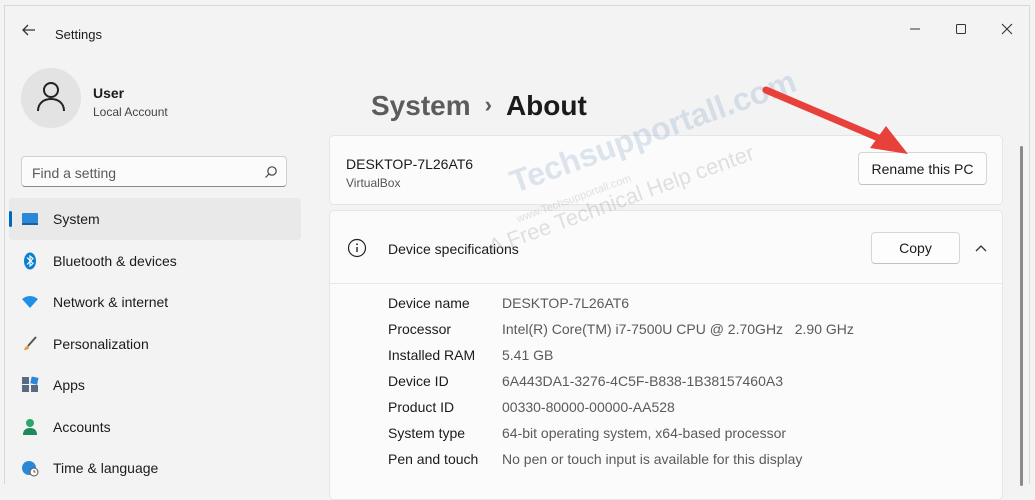 The width and height of the screenshot is (1035, 500). I want to click on section-title: Device specifications, so click(453, 249).